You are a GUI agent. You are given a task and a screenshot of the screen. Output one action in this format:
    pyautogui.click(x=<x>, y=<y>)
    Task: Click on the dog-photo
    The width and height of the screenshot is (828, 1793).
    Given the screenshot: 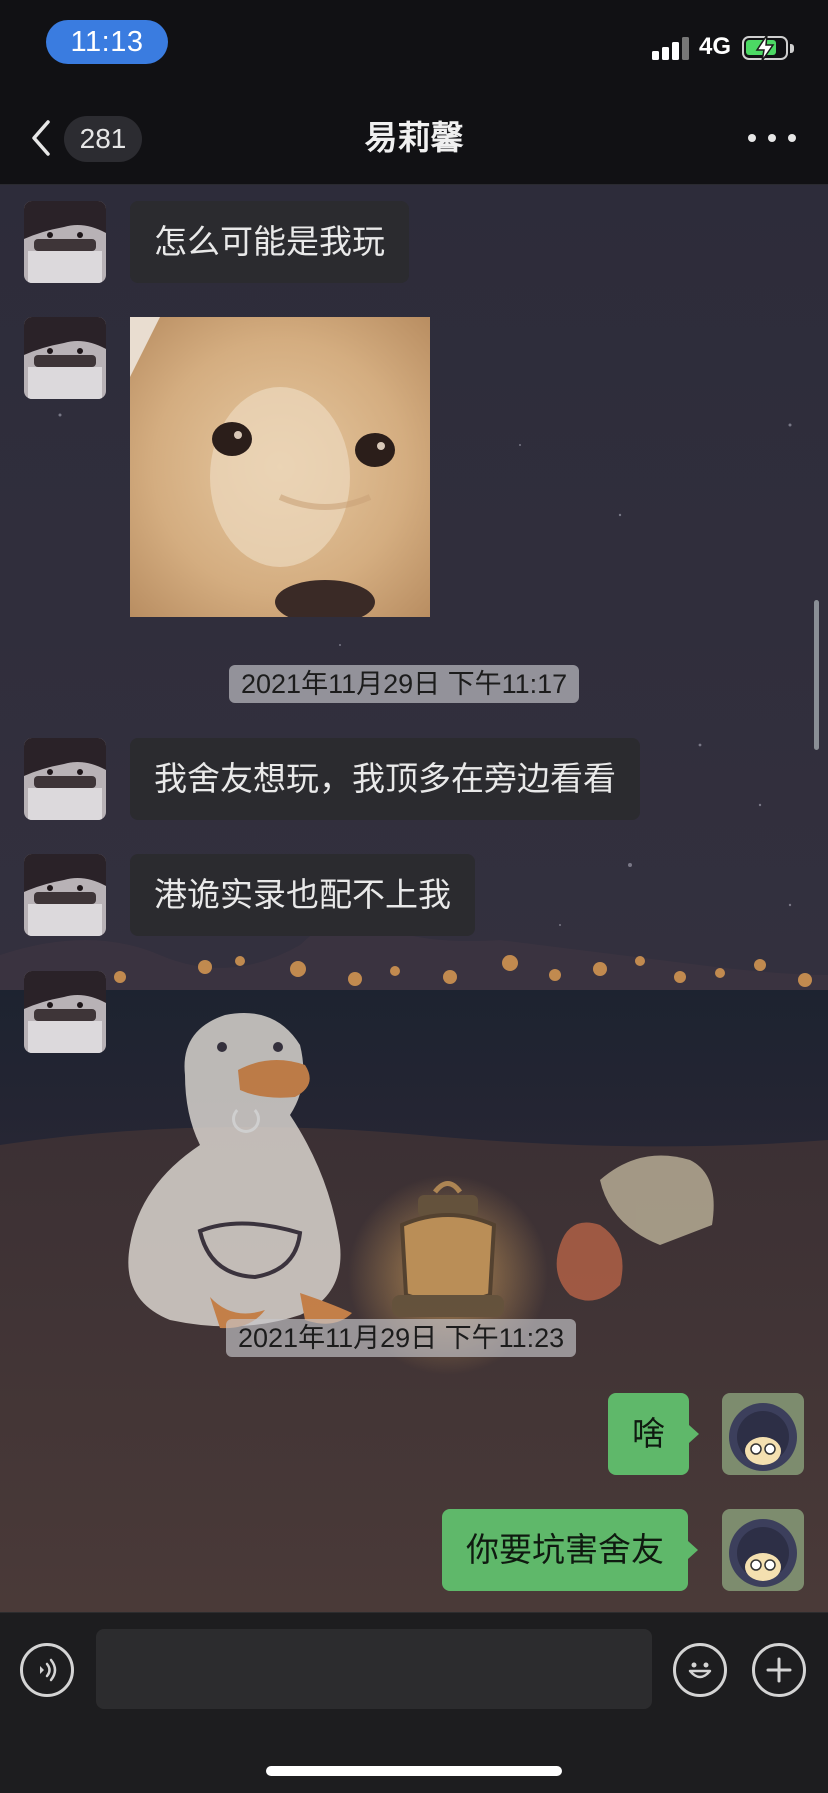 What is the action you would take?
    pyautogui.click(x=280, y=467)
    